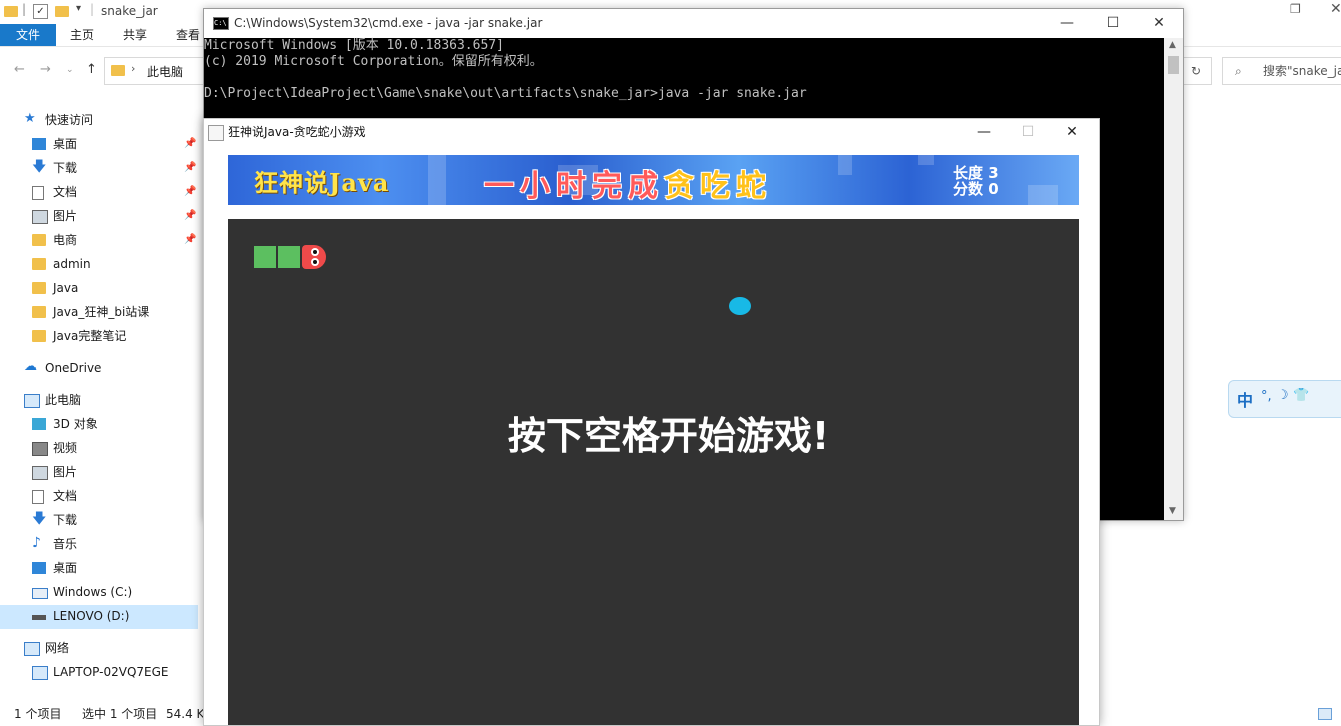  What do you see at coordinates (188, 35) in the screenshot?
I see `tab-view: 查看` at bounding box center [188, 35].